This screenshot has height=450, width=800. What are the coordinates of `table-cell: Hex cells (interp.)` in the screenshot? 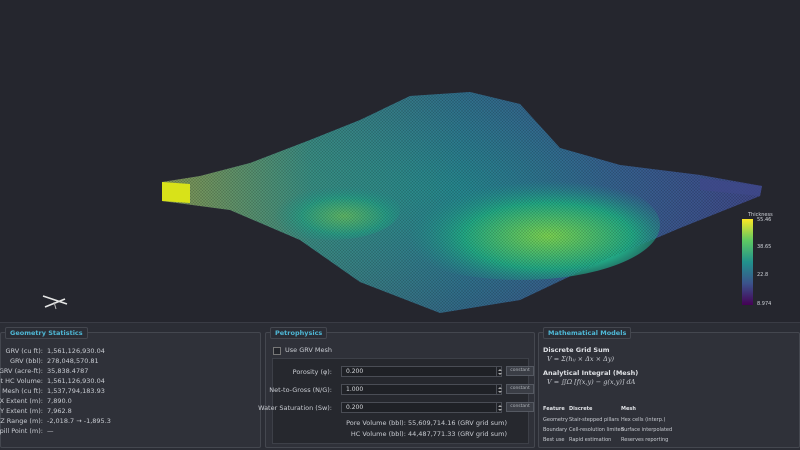 It's located at (643, 420).